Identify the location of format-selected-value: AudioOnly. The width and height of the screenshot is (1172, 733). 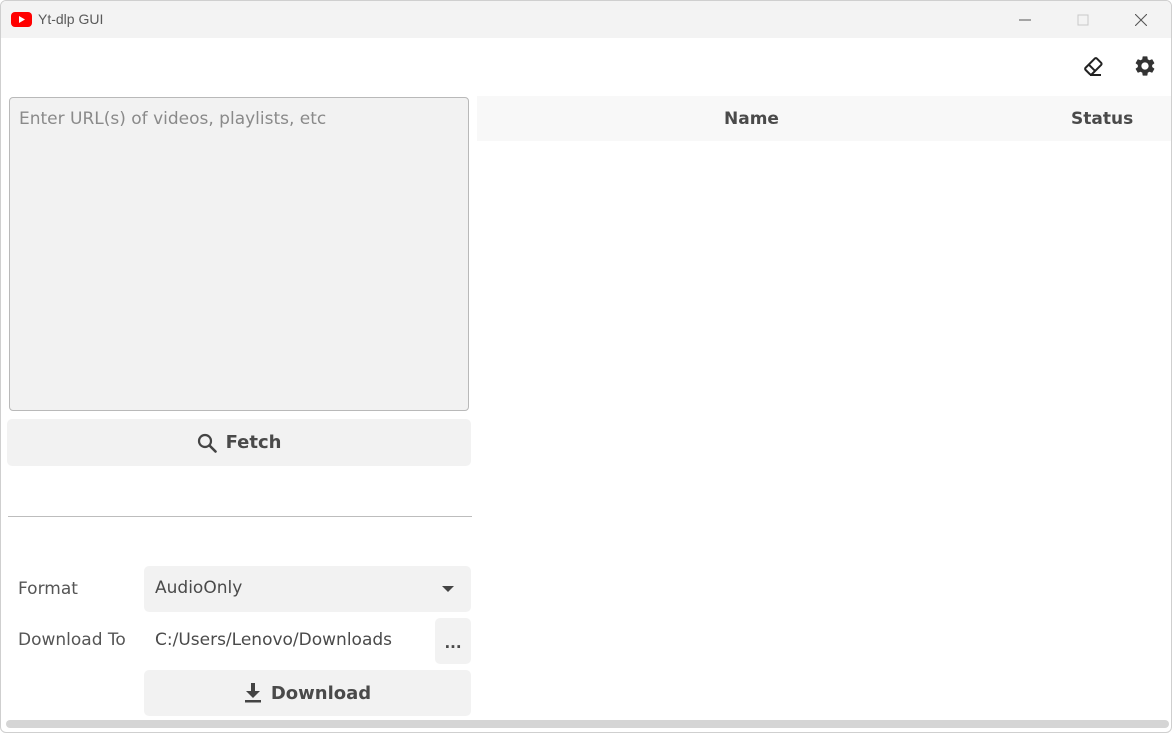
(199, 588).